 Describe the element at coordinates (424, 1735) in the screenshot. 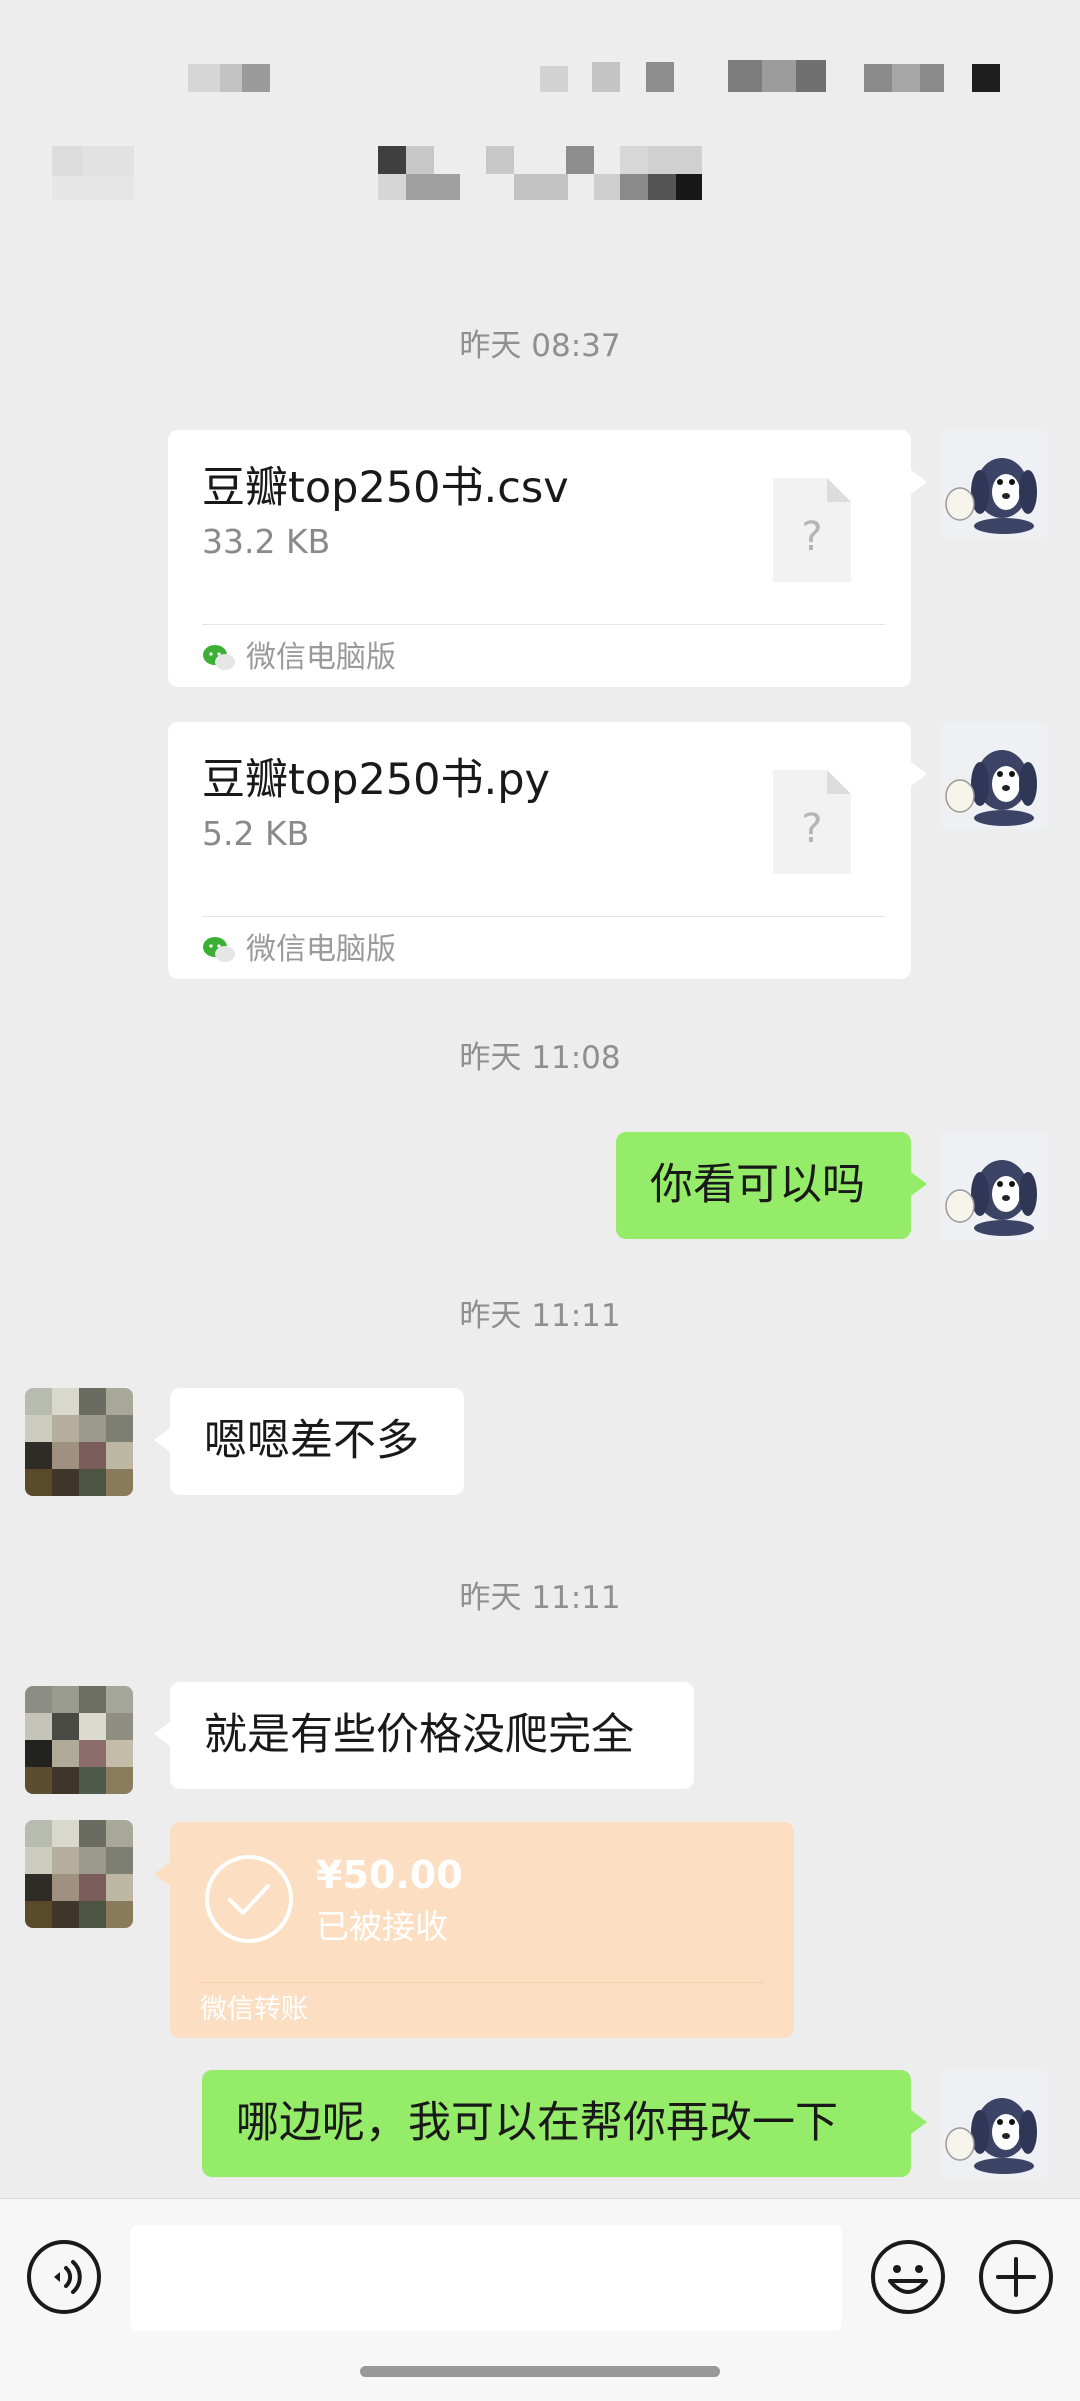

I see `received-message-bubble: 就是有些价格没爬完全` at that location.